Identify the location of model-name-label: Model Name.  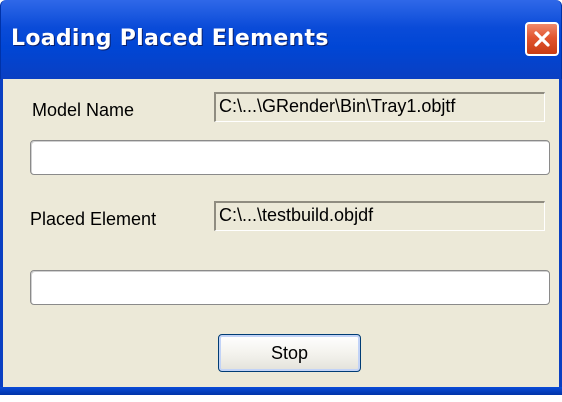
(83, 110).